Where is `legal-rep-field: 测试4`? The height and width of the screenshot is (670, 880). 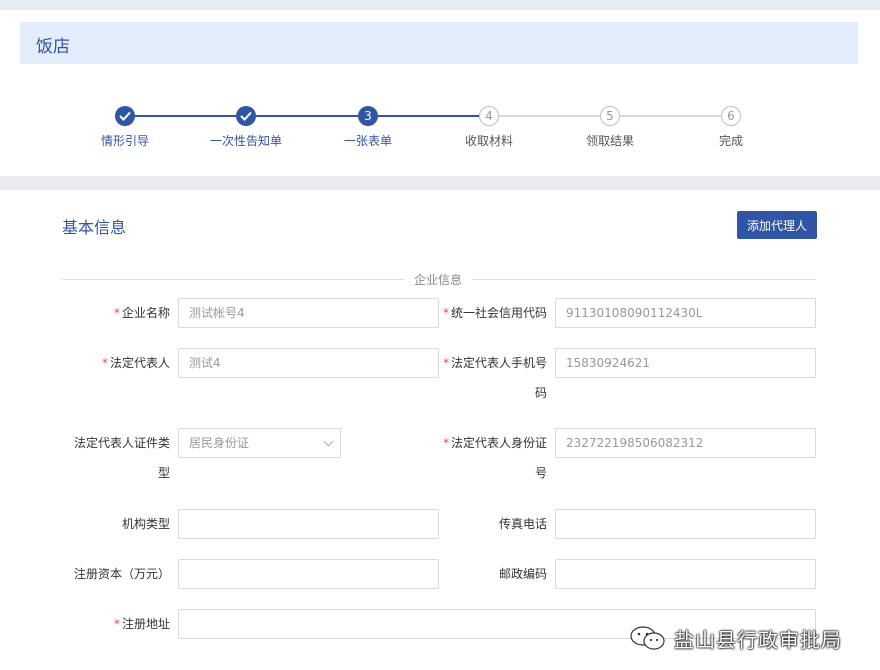
legal-rep-field: 测试4 is located at coordinates (308, 363).